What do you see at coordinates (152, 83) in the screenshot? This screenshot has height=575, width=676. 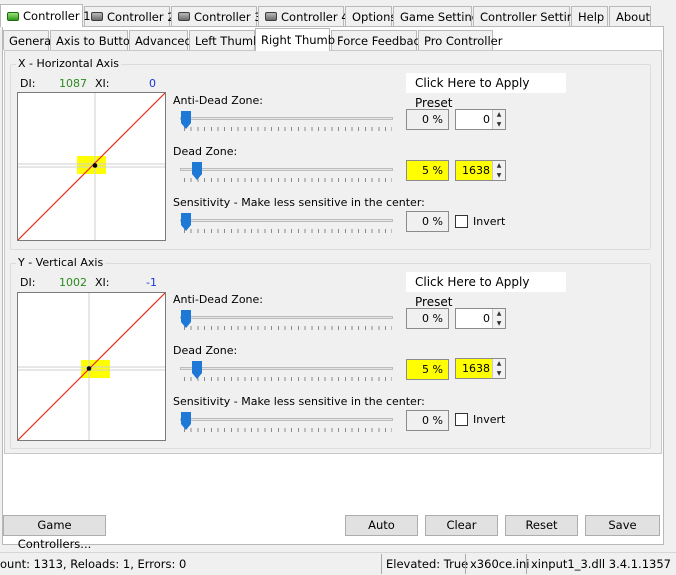 I see `x-xi-value: 0` at bounding box center [152, 83].